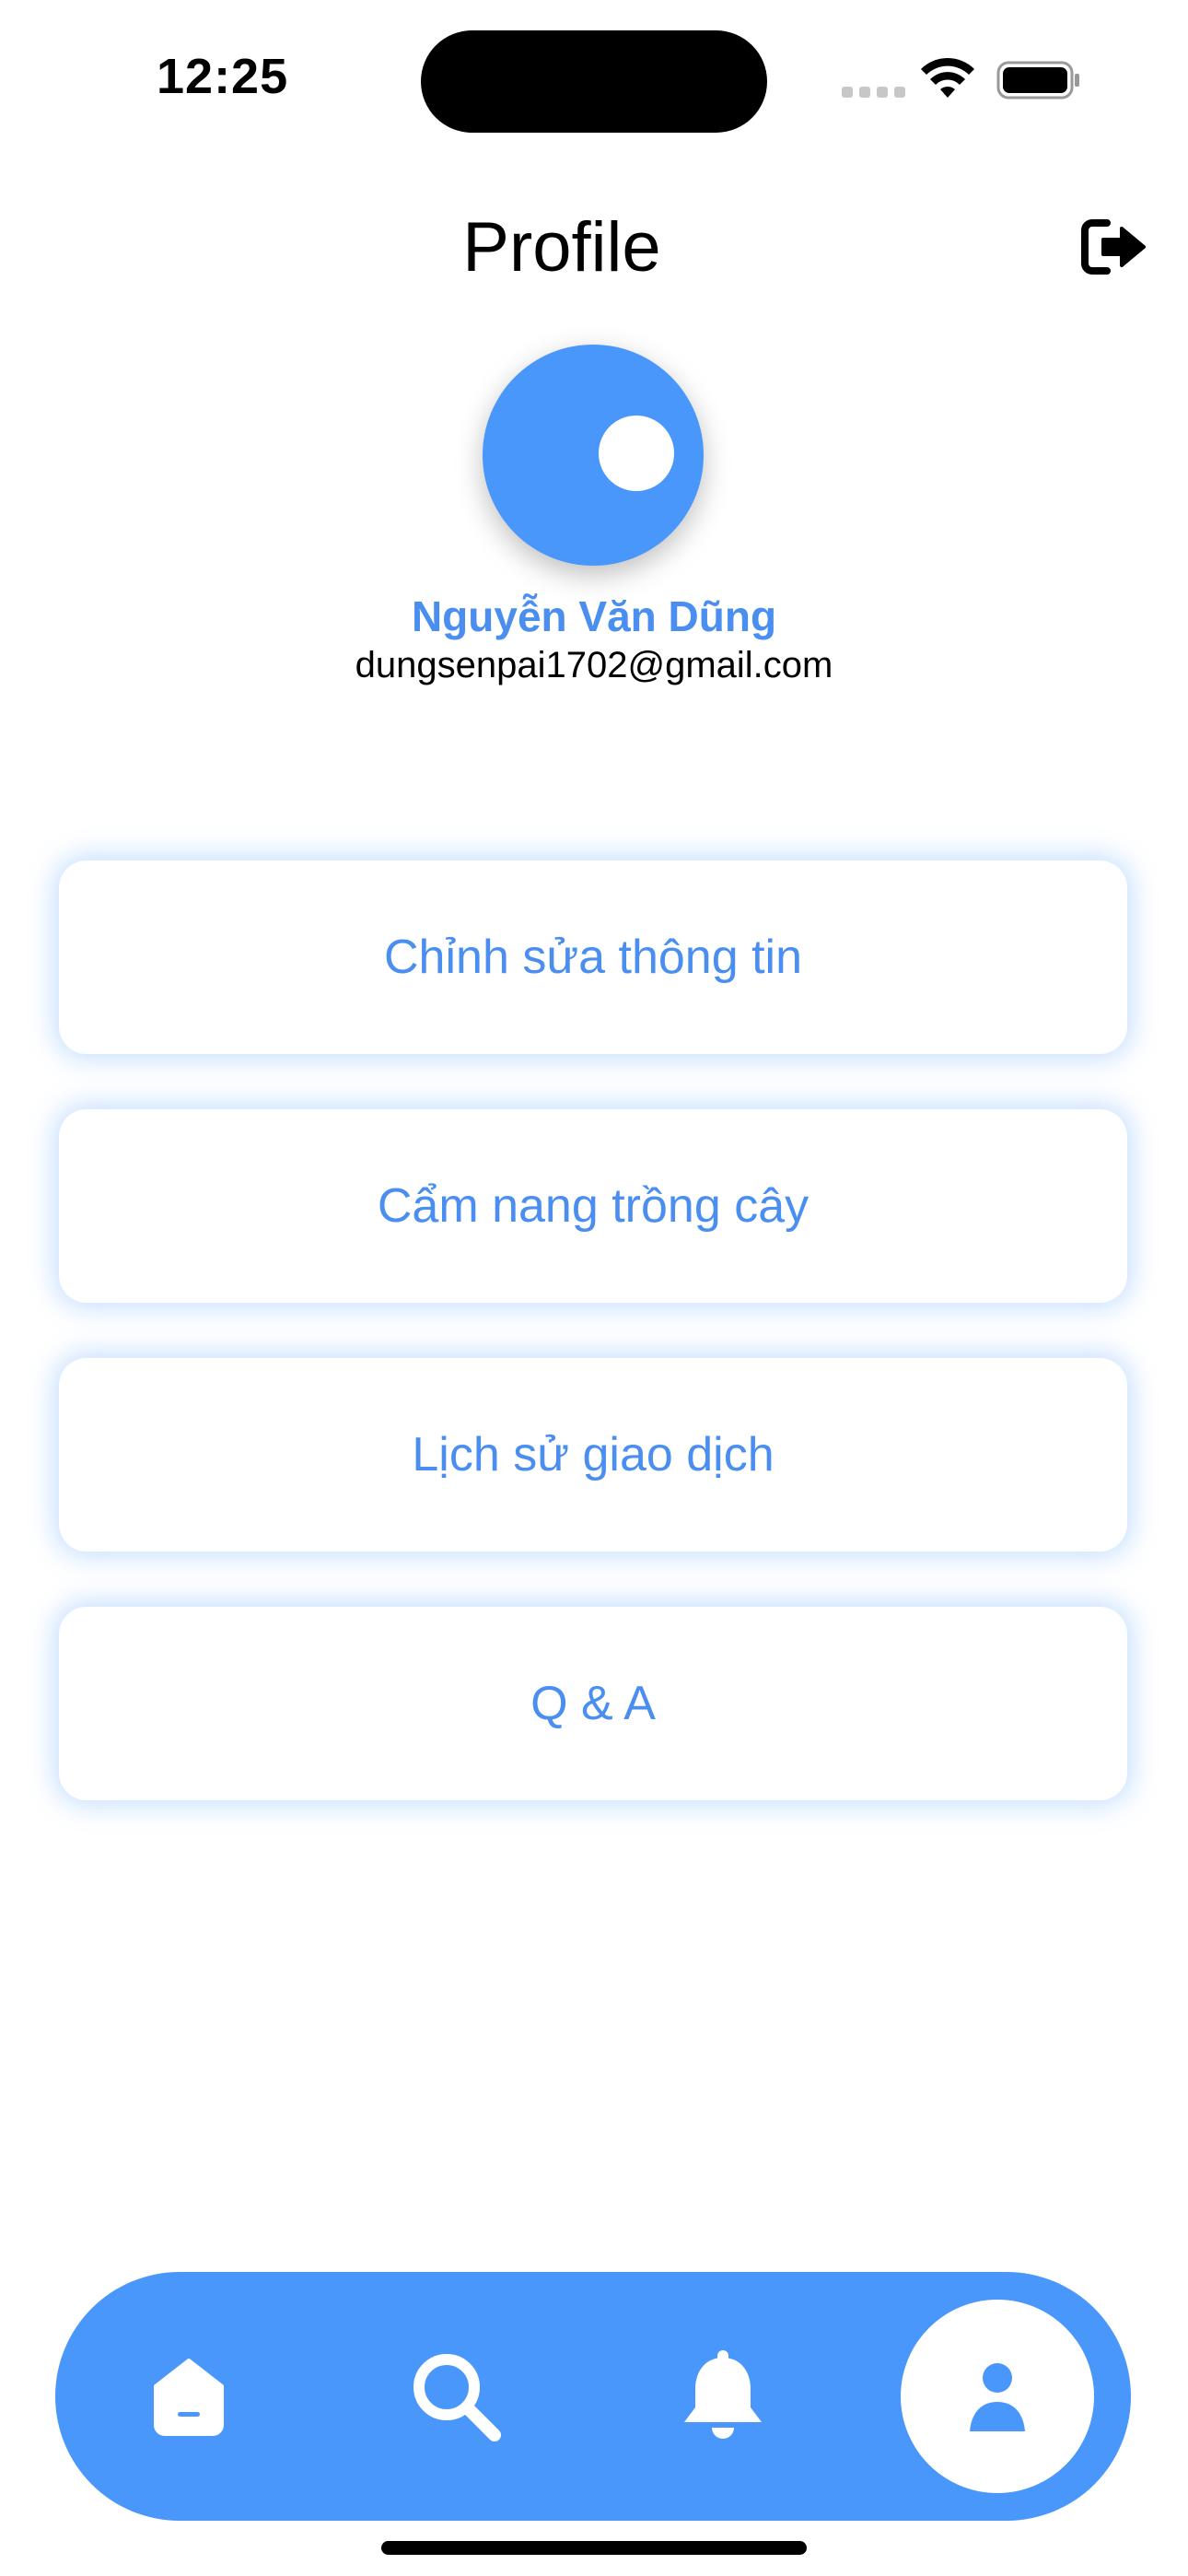 The image size is (1188, 2576). Describe the element at coordinates (593, 1703) in the screenshot. I see `qa-button: Q & A` at that location.